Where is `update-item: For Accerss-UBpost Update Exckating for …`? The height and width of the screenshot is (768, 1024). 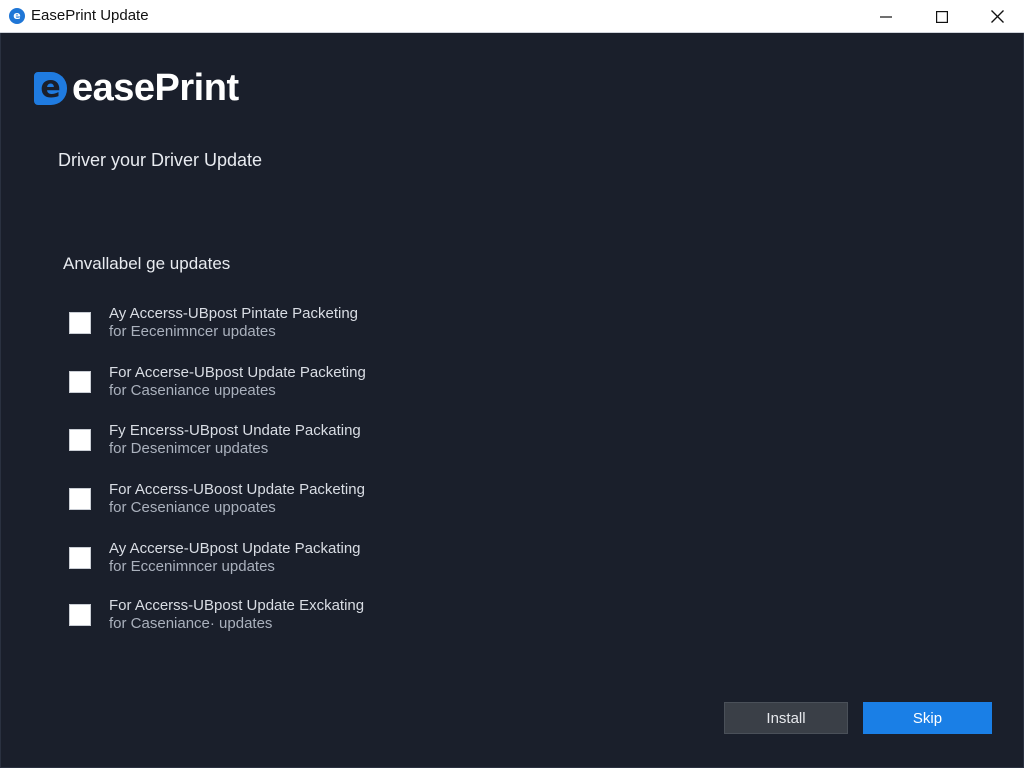
update-item: For Accerss-UBpost Update Exckating for … is located at coordinates (239, 617).